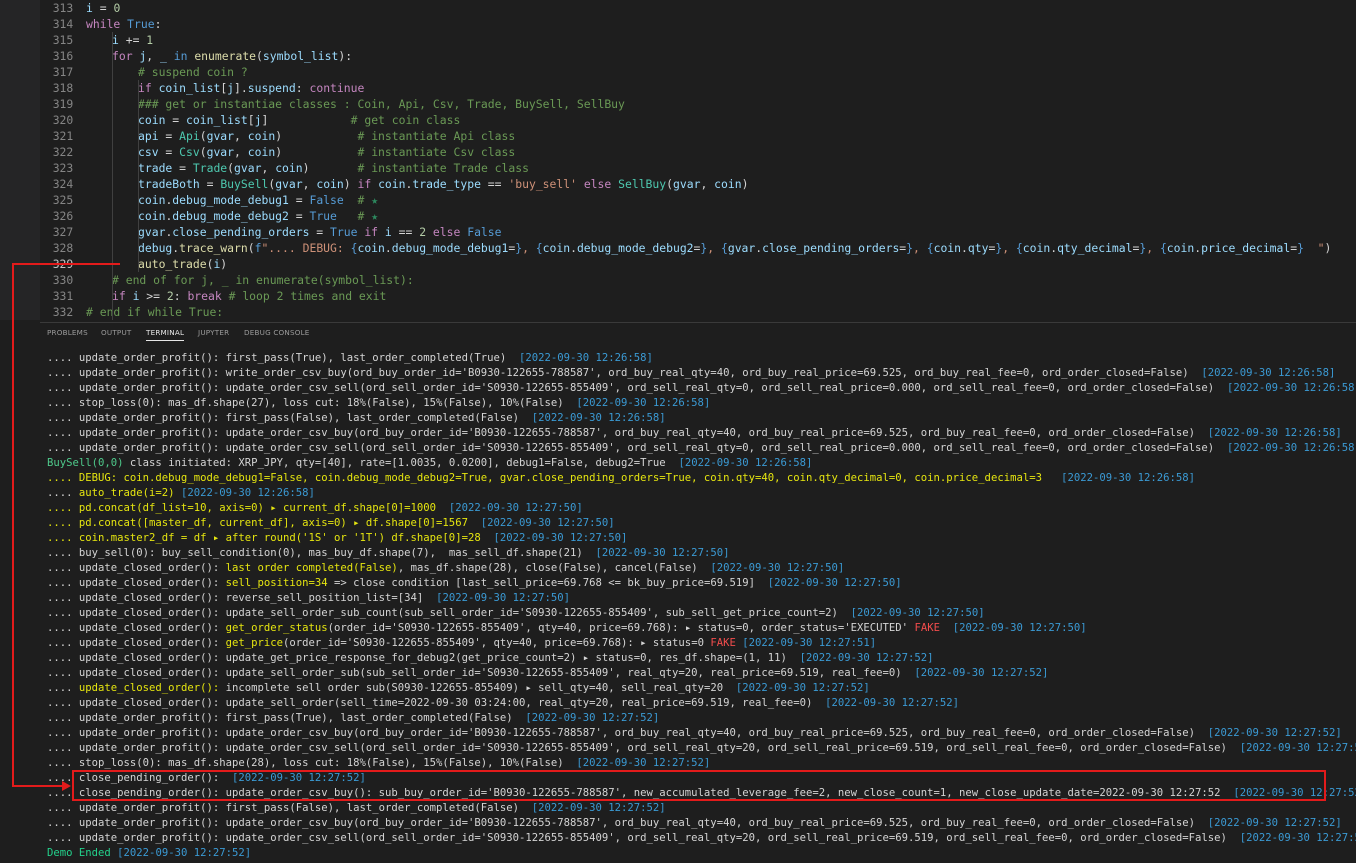 The width and height of the screenshot is (1356, 863). What do you see at coordinates (63, 200) in the screenshot?
I see `line-number: 325` at bounding box center [63, 200].